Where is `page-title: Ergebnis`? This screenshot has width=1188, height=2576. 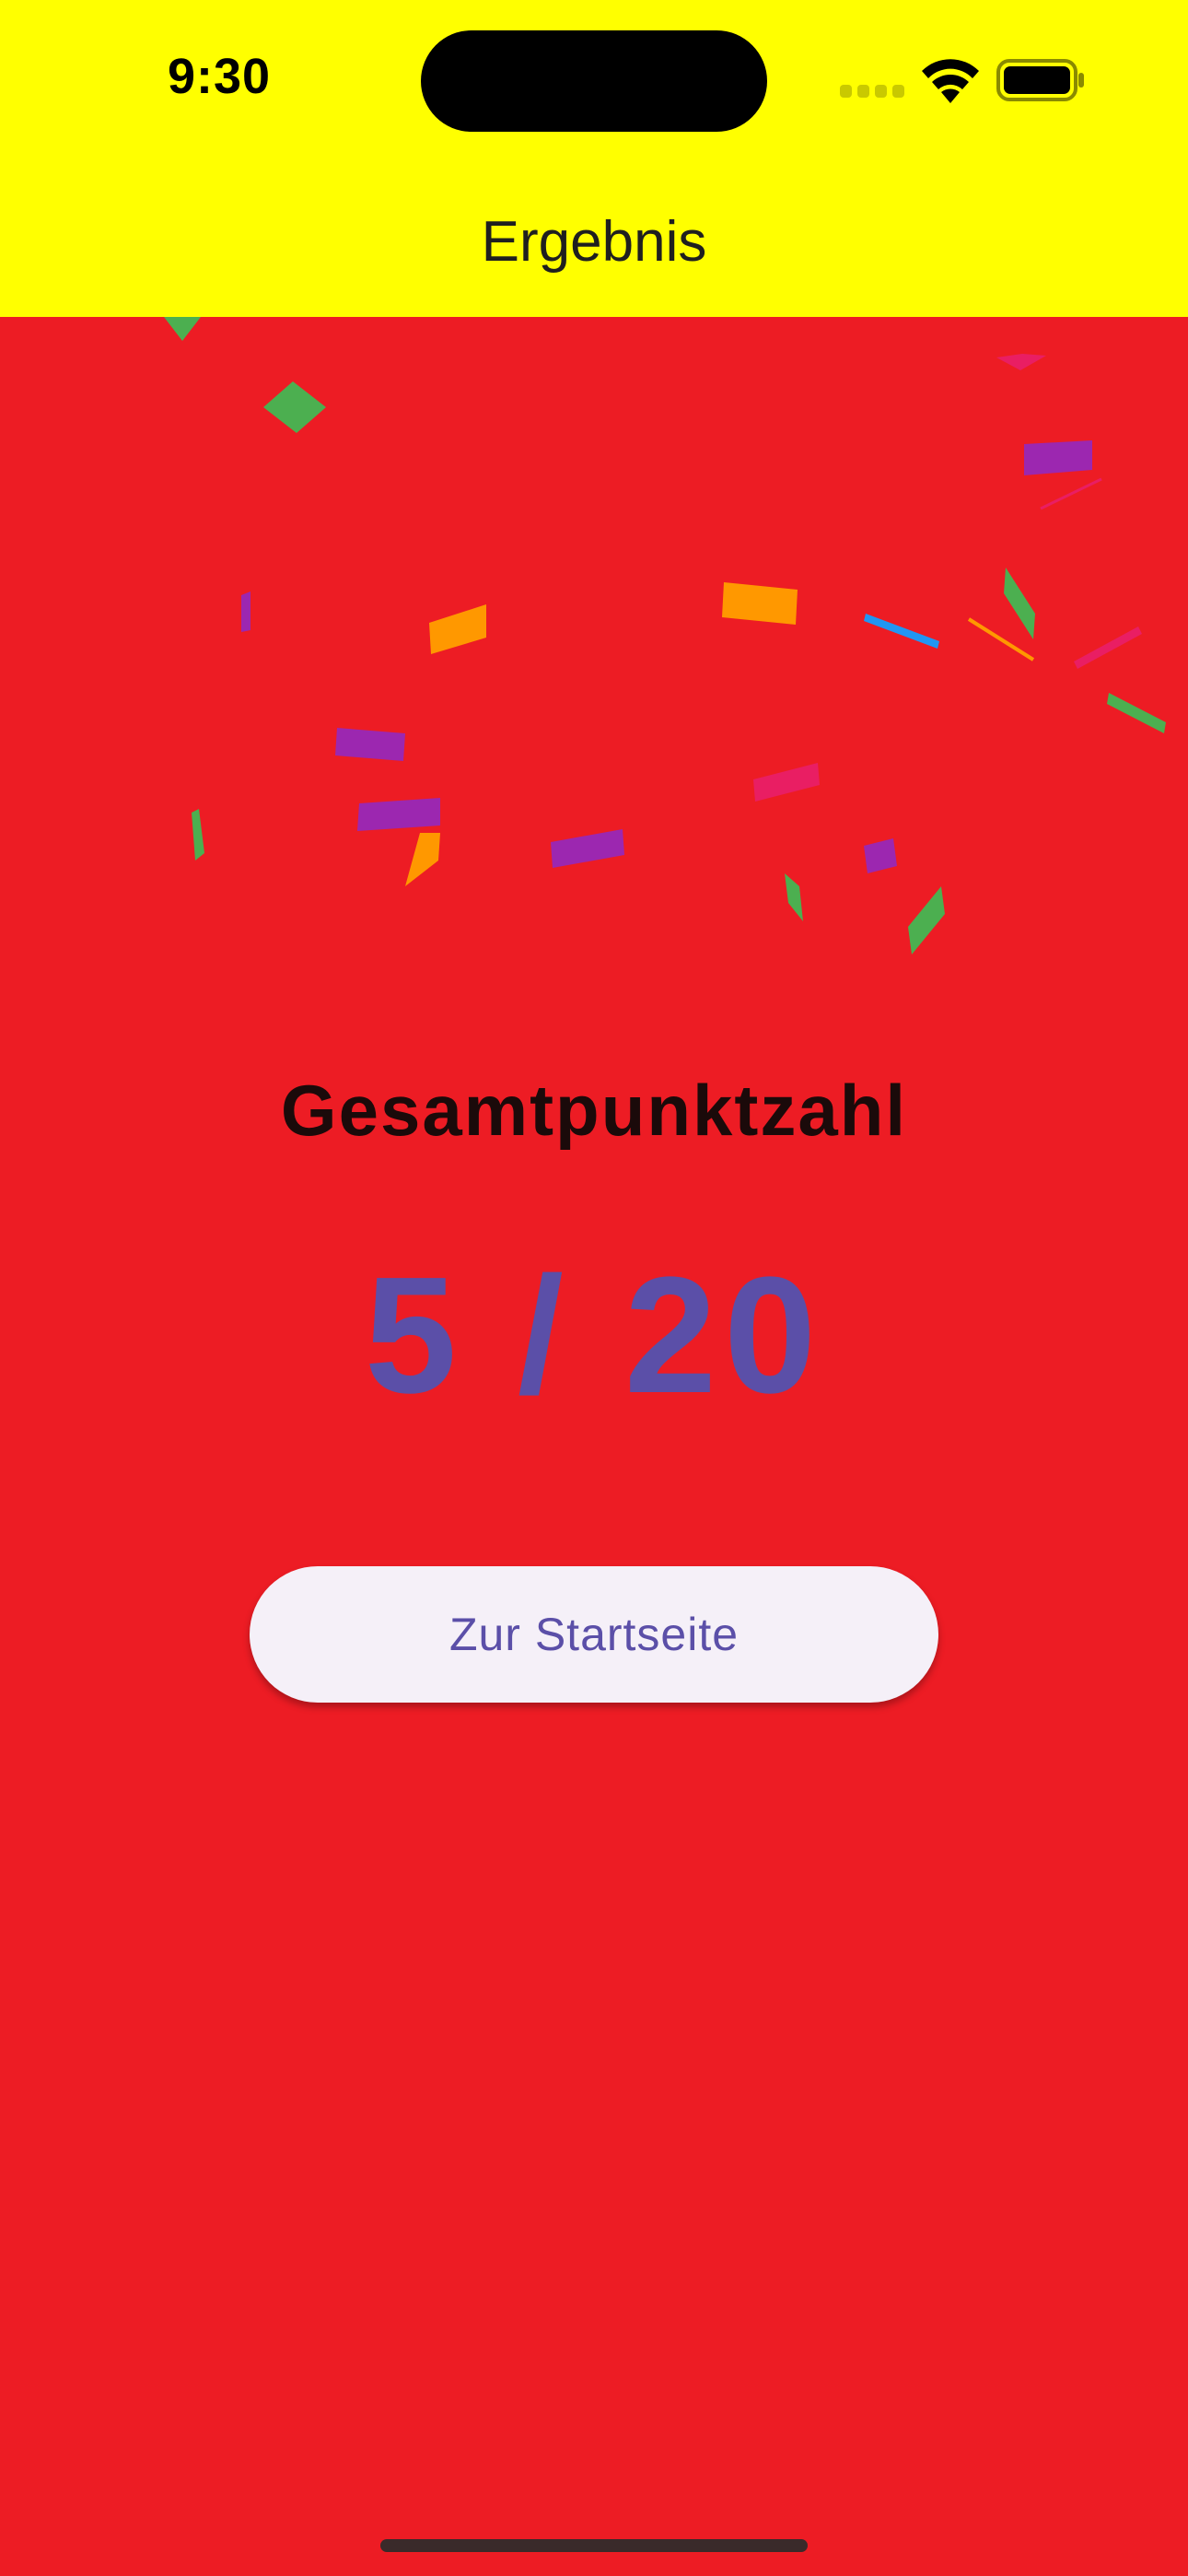 page-title: Ergebnis is located at coordinates (594, 242).